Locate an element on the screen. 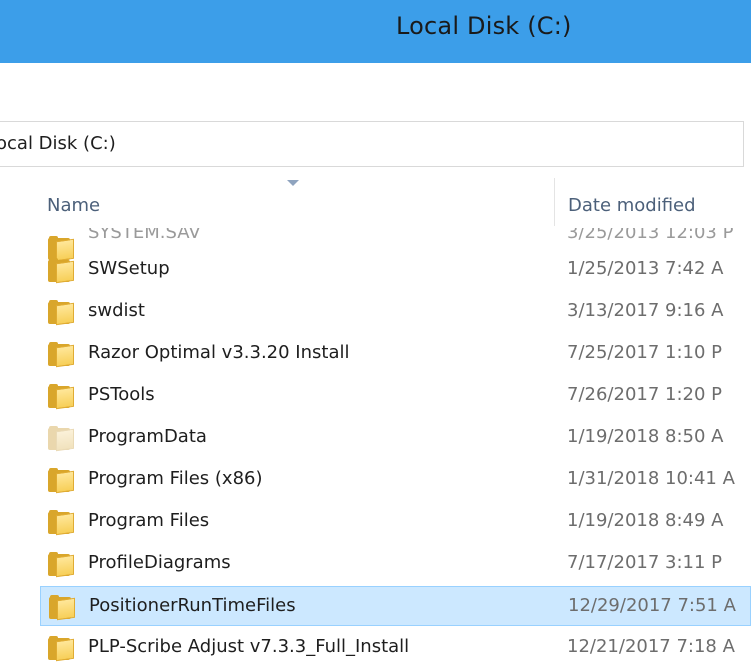  item-date: 1/19/2018 8:49 A is located at coordinates (645, 520).